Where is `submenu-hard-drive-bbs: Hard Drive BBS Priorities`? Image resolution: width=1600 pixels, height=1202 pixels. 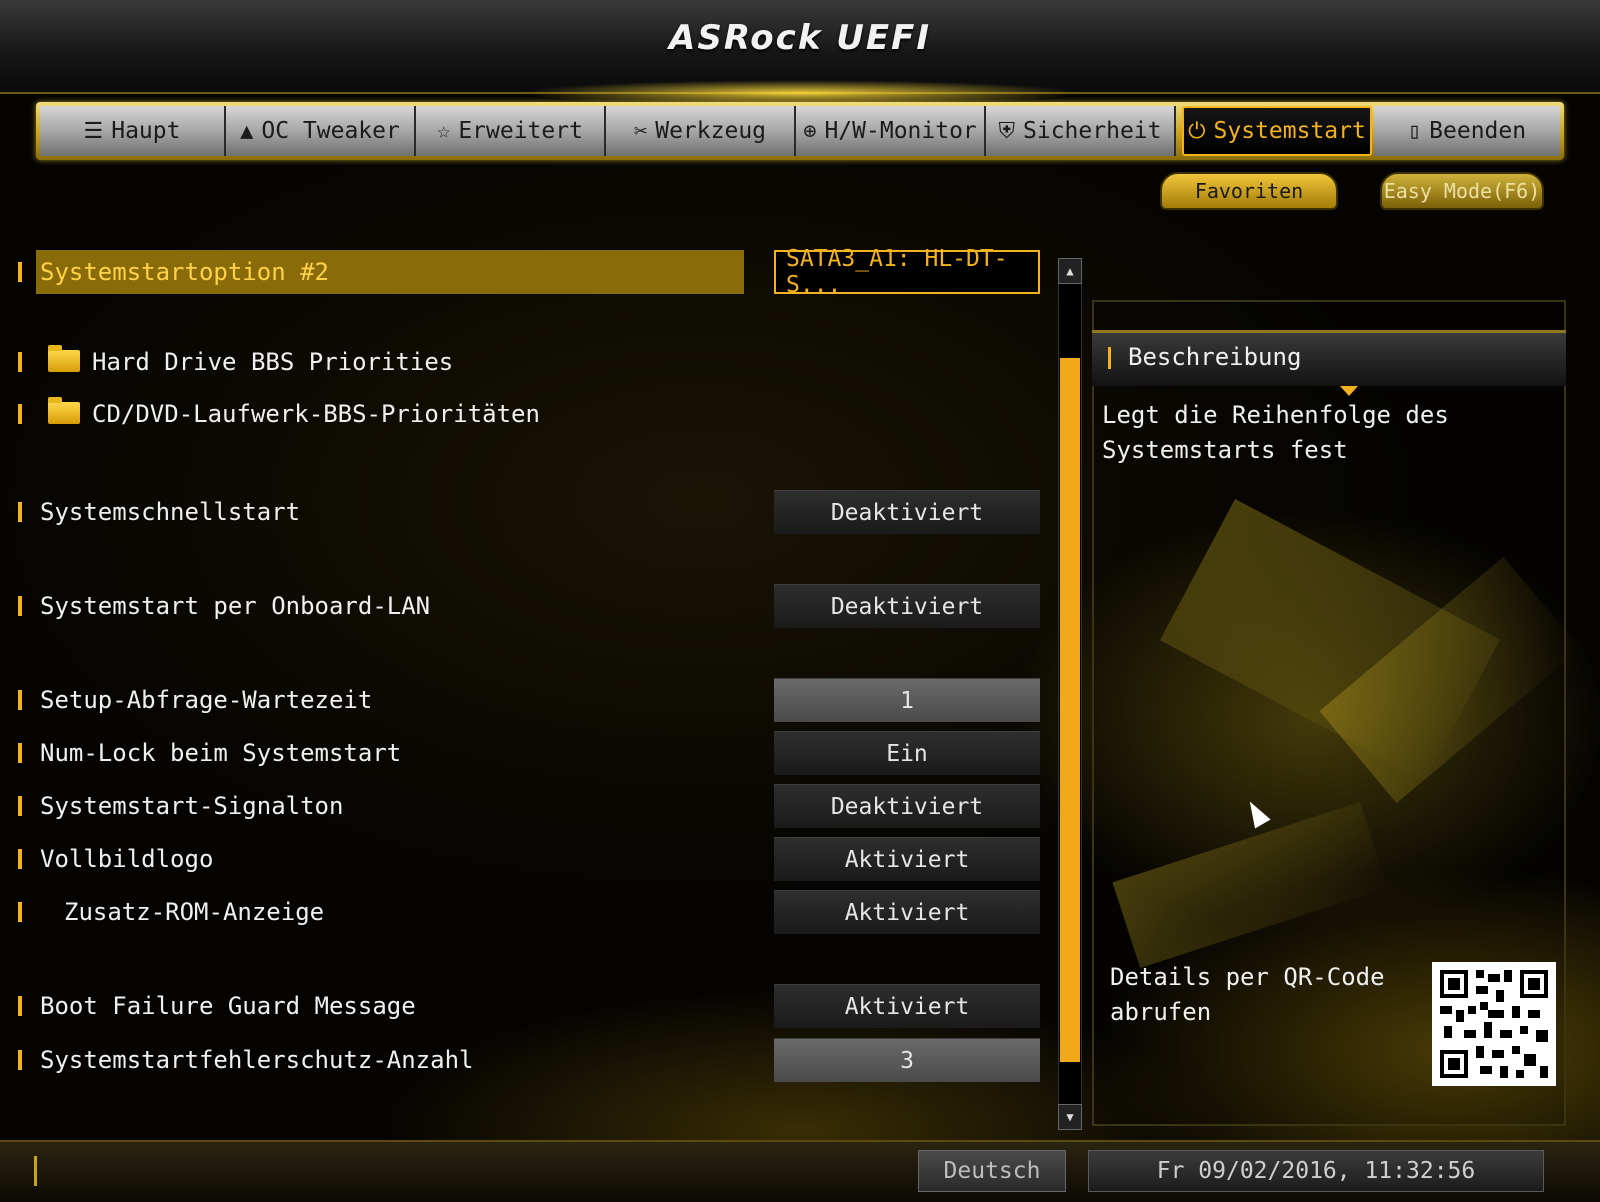
submenu-hard-drive-bbs: Hard Drive BBS Priorities is located at coordinates (520, 362).